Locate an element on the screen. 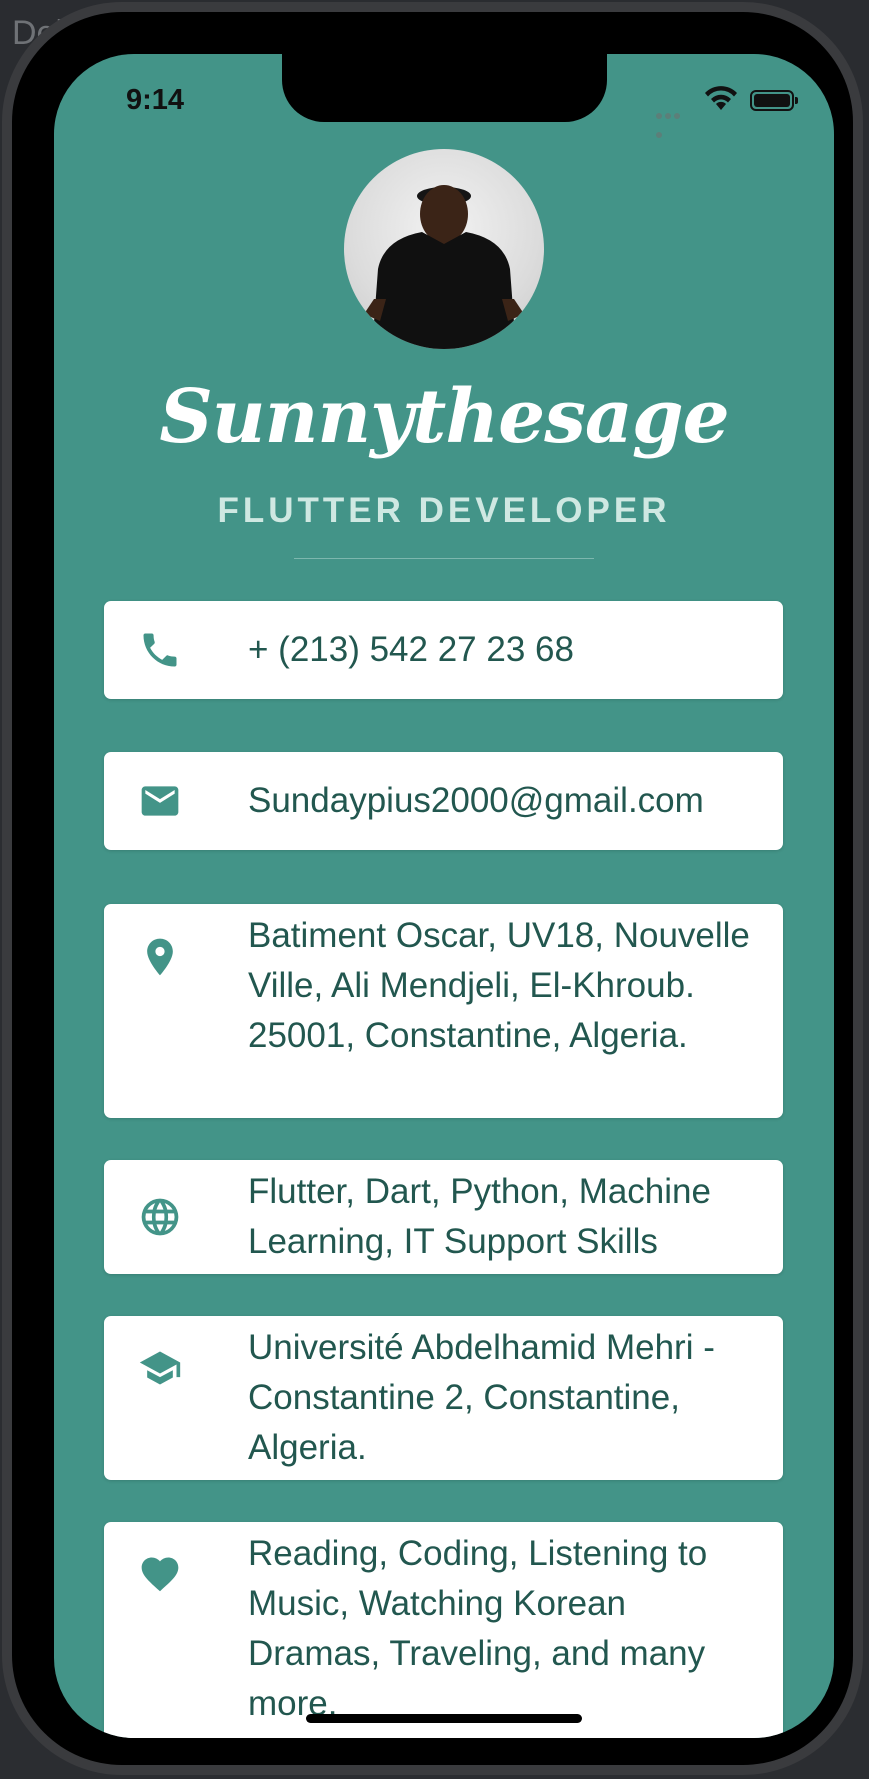  phone-card: + (213) 542 27 23 68 is located at coordinates (443, 650).